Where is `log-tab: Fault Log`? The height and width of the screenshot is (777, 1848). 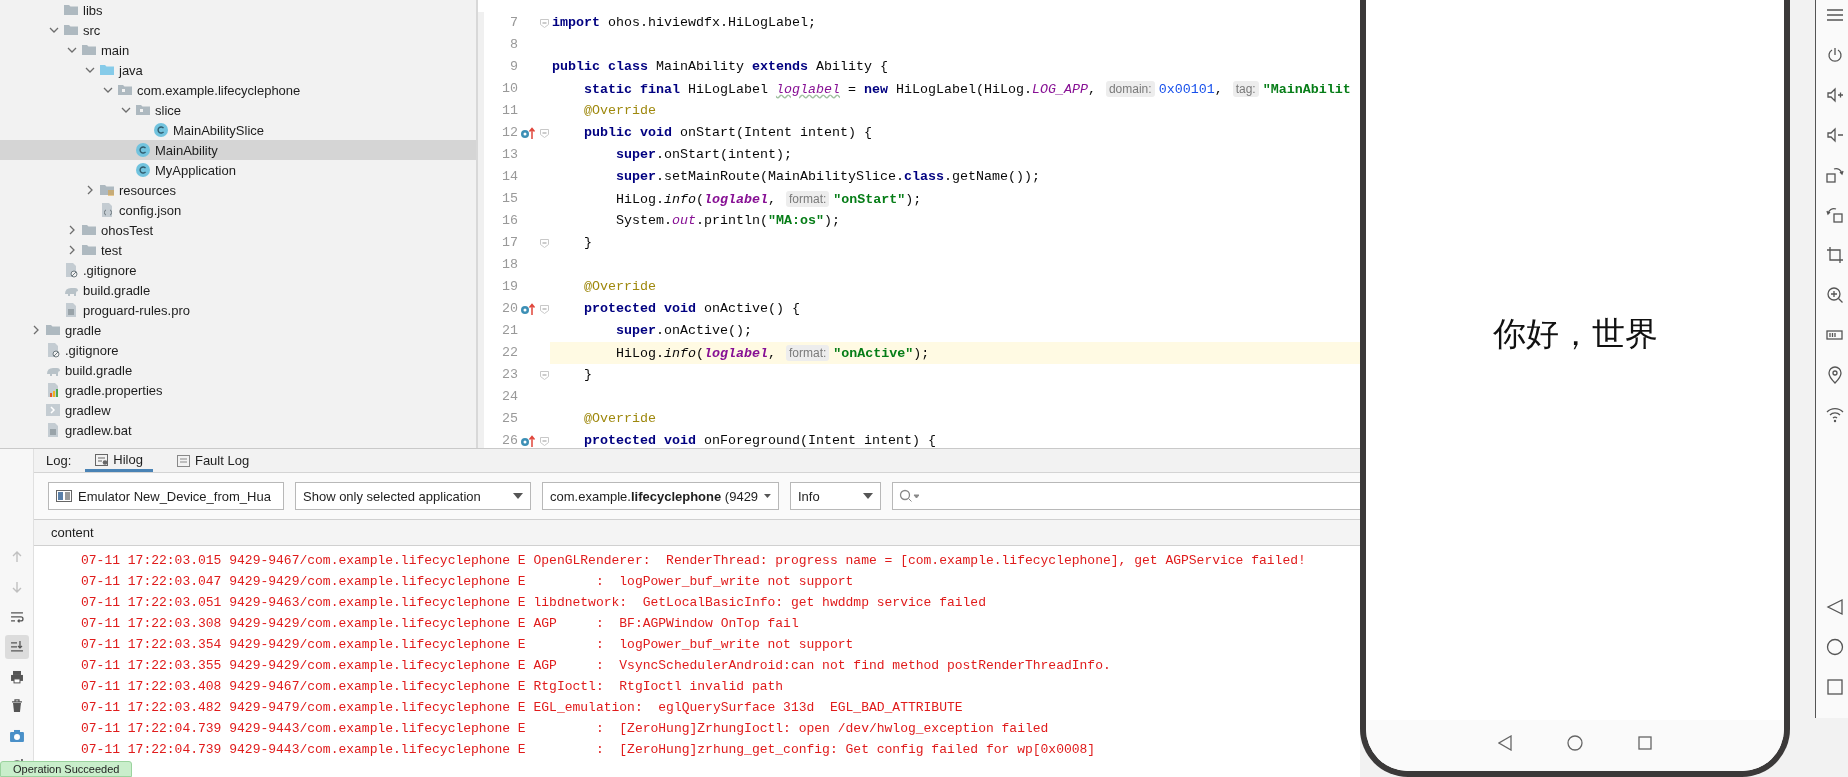
log-tab: Fault Log is located at coordinates (213, 460).